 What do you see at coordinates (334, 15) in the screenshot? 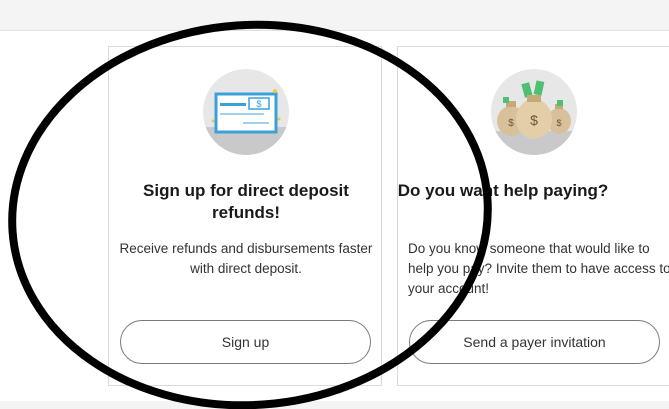
I see `top-bar` at bounding box center [334, 15].